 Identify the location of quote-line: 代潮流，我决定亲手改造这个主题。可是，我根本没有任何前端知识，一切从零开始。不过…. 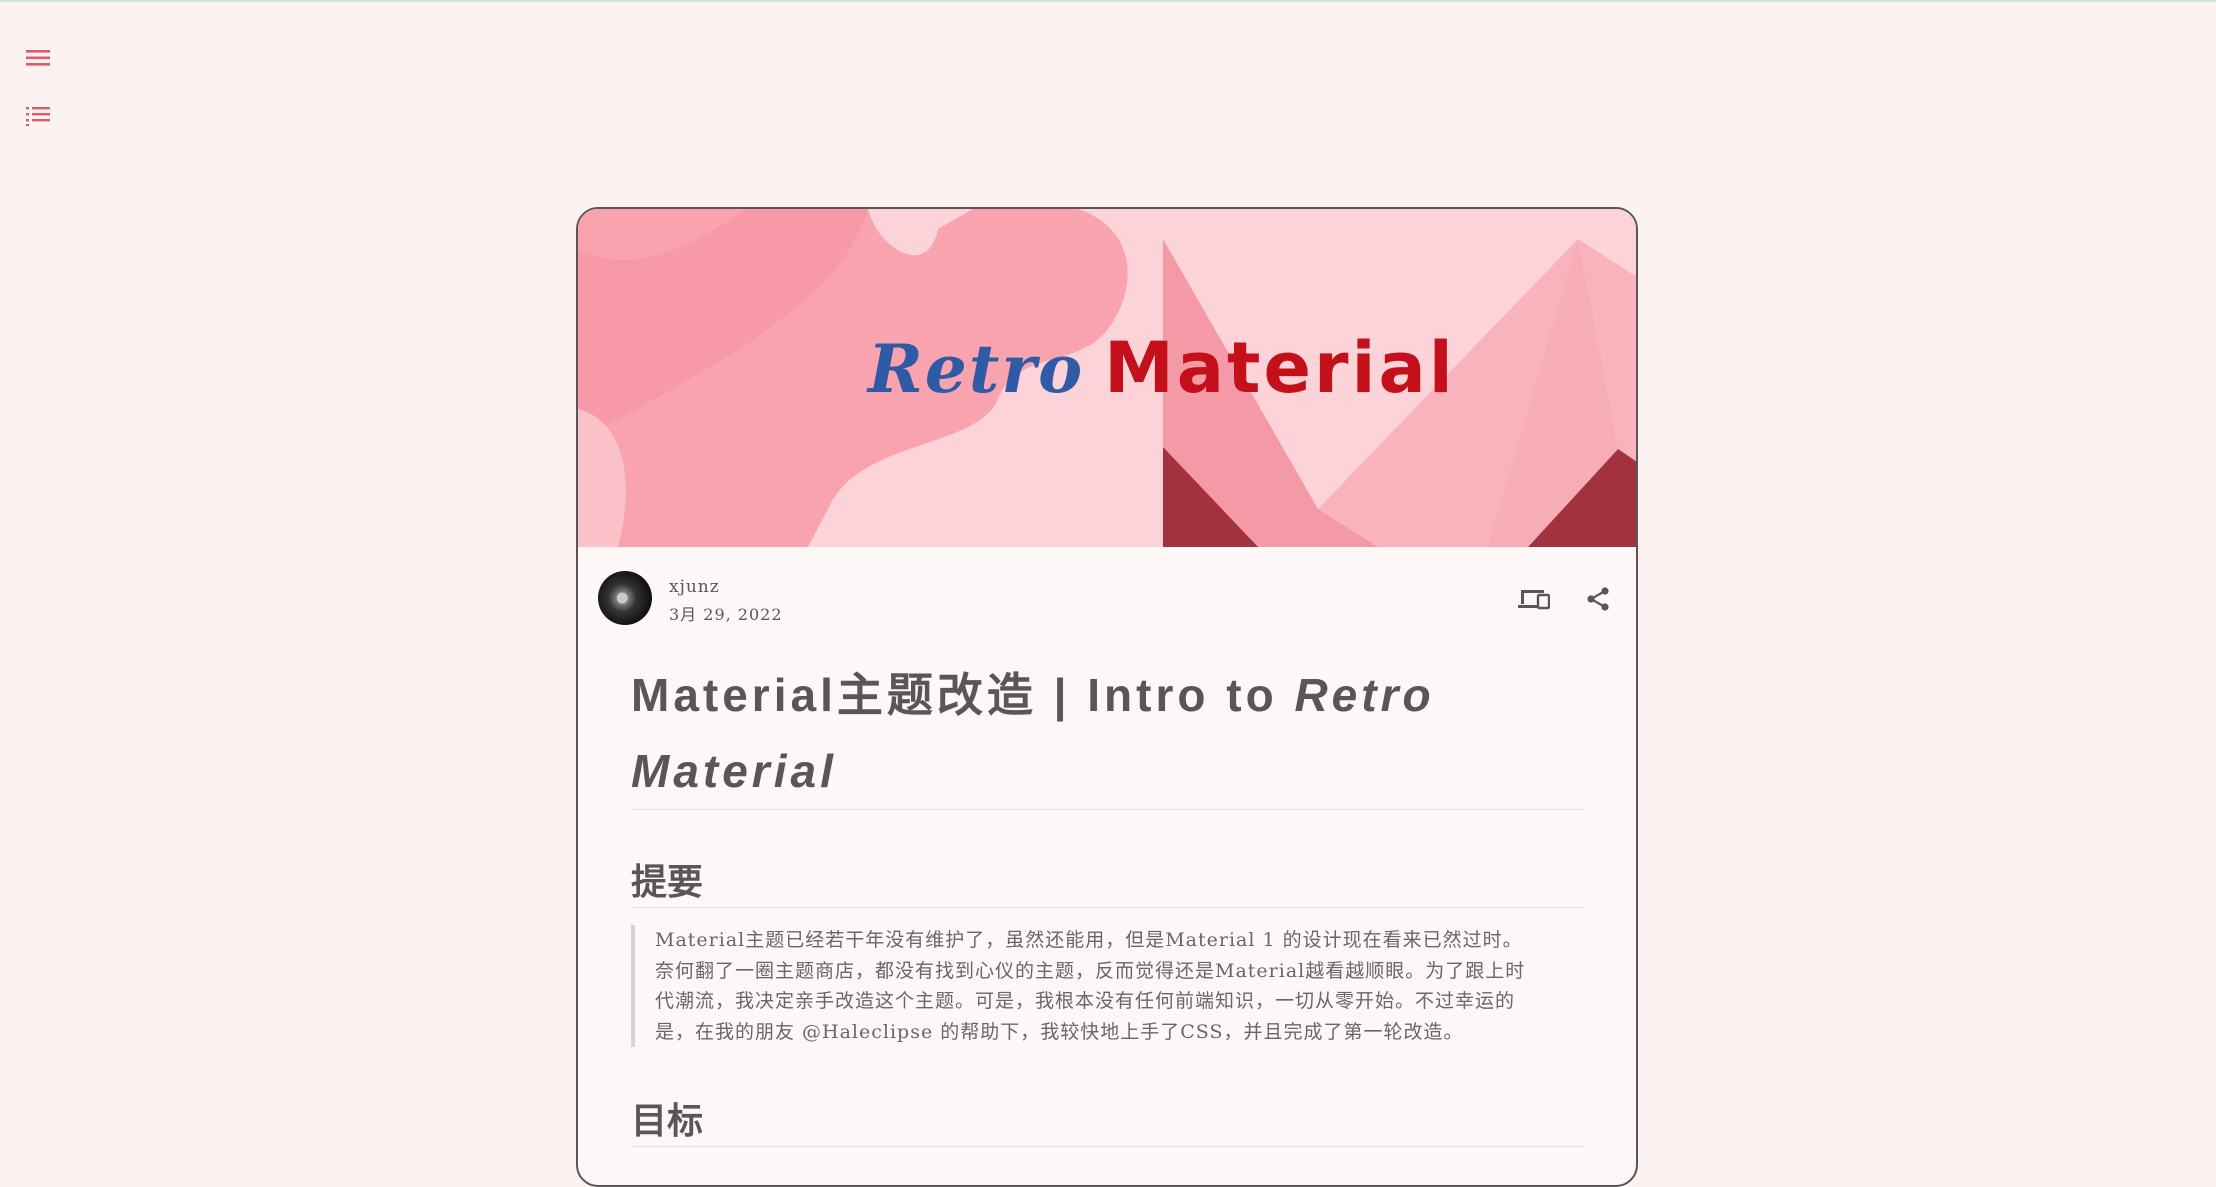
(1085, 1001).